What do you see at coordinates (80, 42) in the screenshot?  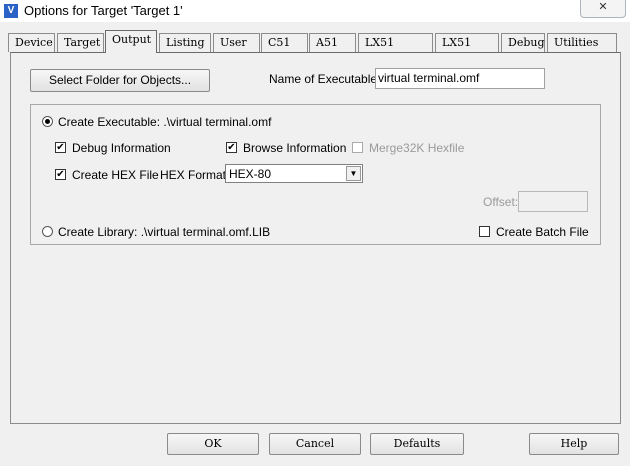 I see `tab-target: Target` at bounding box center [80, 42].